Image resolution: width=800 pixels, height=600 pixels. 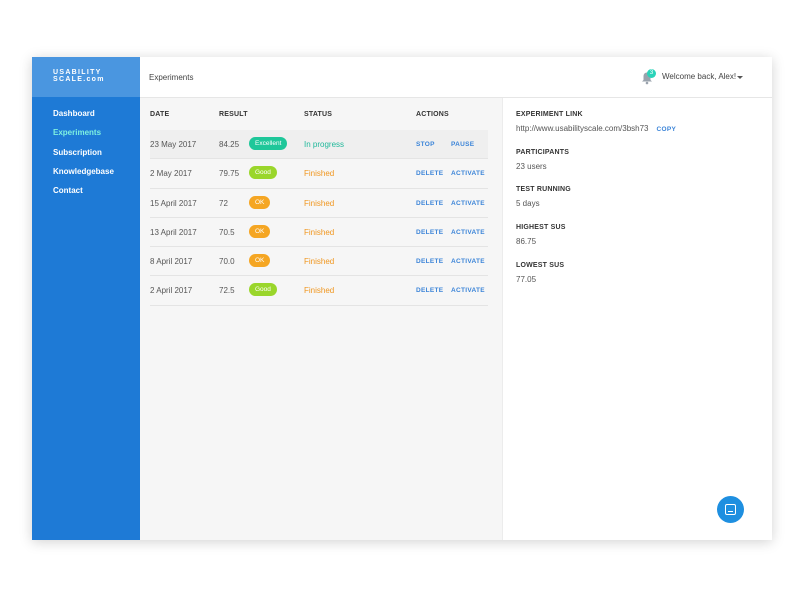 What do you see at coordinates (526, 241) in the screenshot?
I see `highest-sus-value: 86.75` at bounding box center [526, 241].